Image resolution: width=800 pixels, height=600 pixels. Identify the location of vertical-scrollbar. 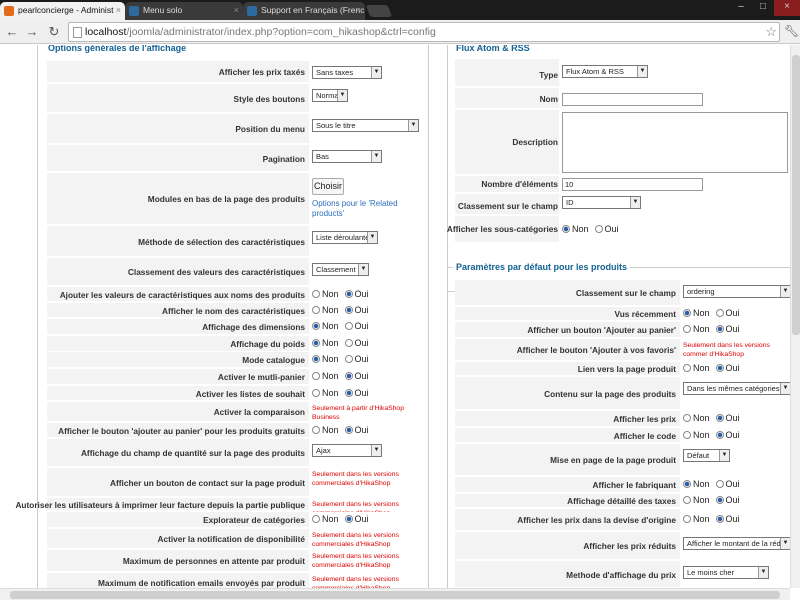
(795, 316).